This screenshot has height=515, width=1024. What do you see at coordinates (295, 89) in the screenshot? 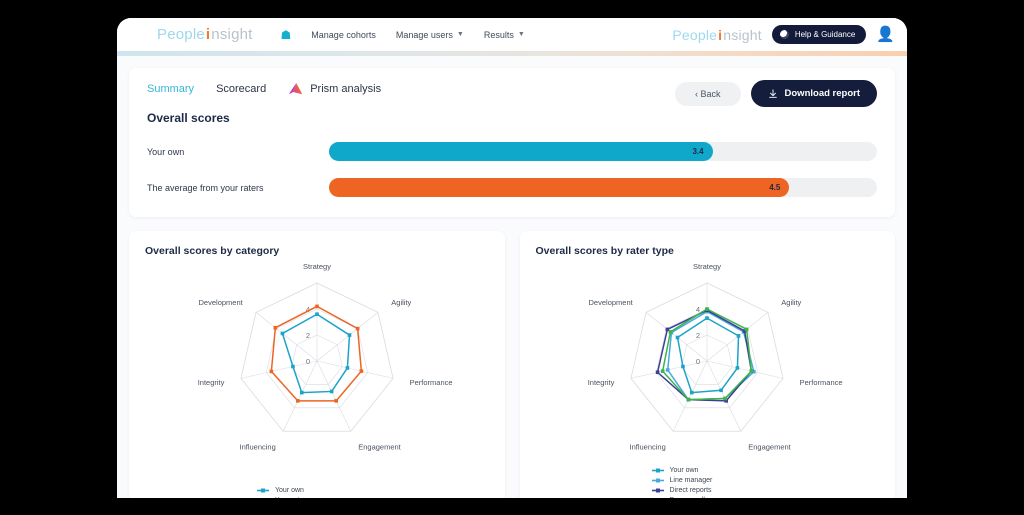
I see `prism-icon` at bounding box center [295, 89].